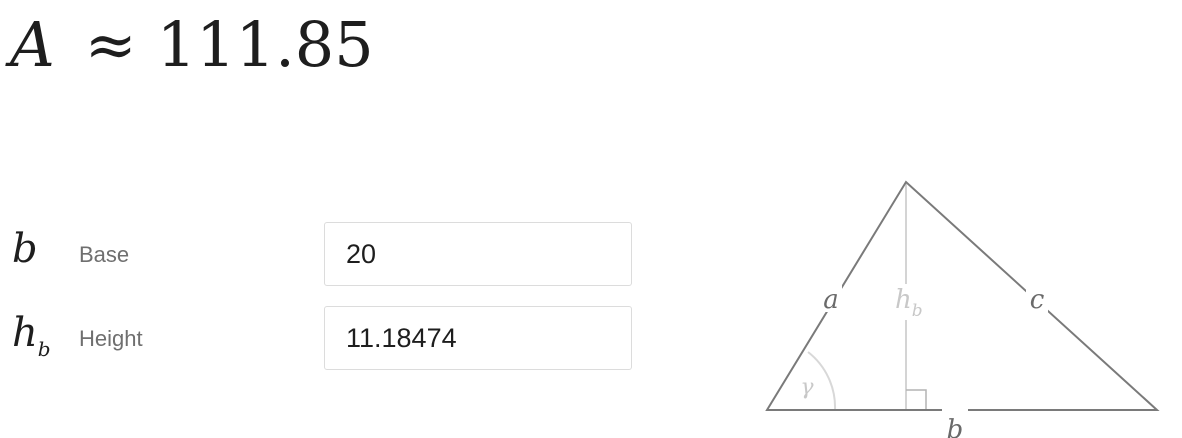  I want to click on height-symbol-sub: b, so click(44, 349).